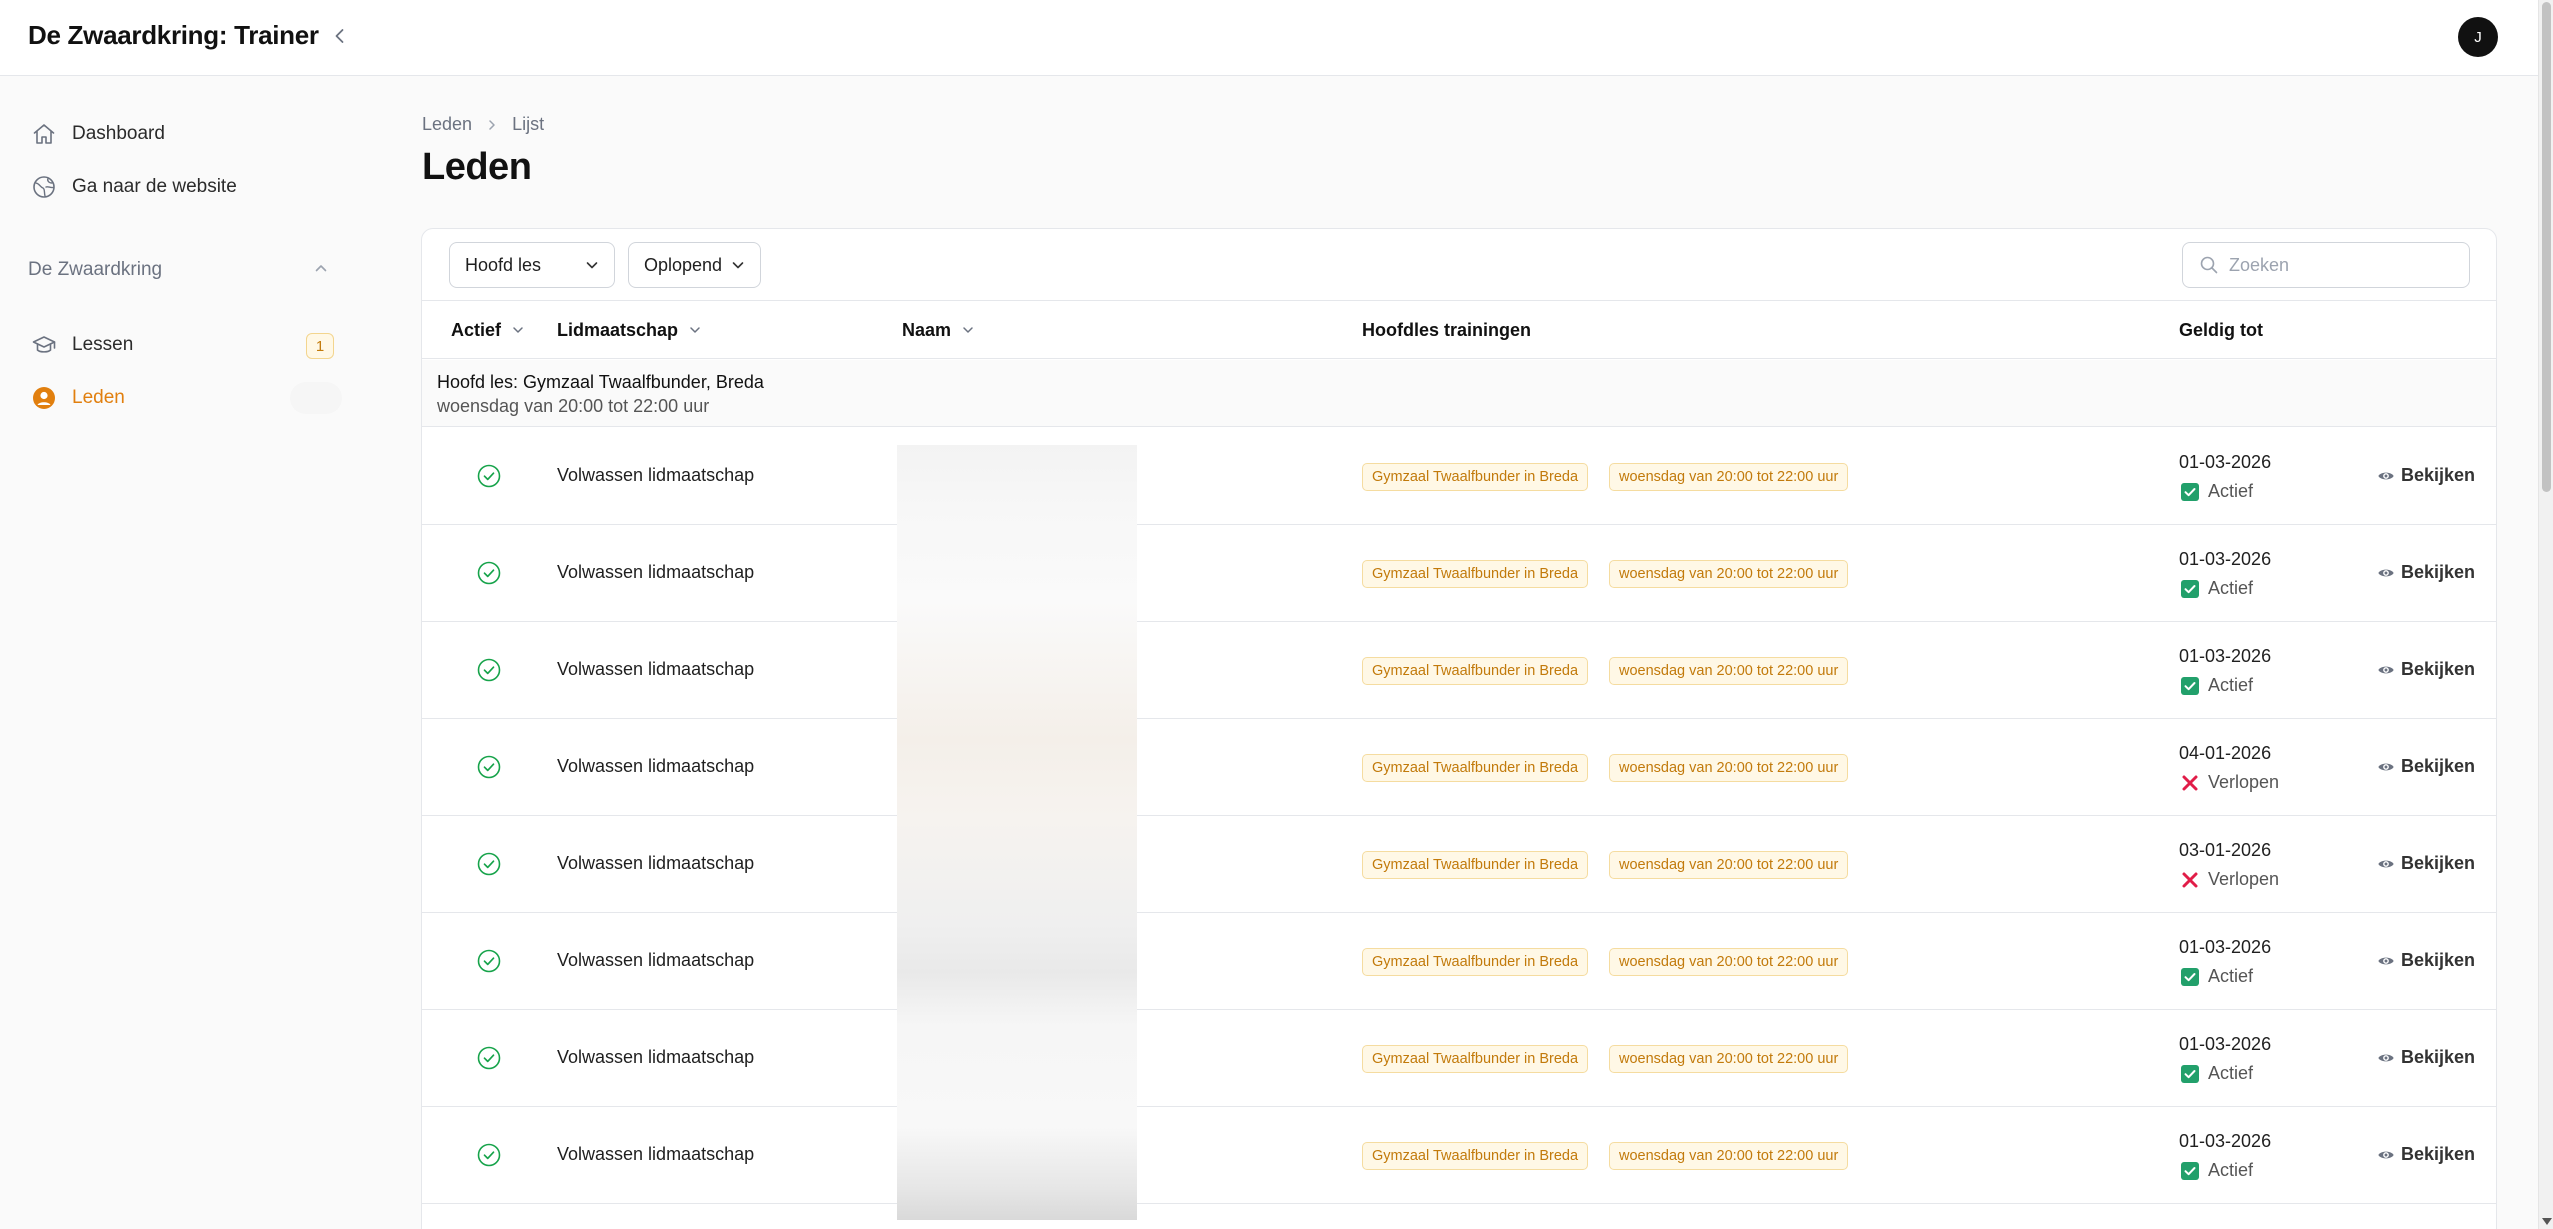 This screenshot has width=2553, height=1229. What do you see at coordinates (476, 329) in the screenshot?
I see `column-header-label: Actief` at bounding box center [476, 329].